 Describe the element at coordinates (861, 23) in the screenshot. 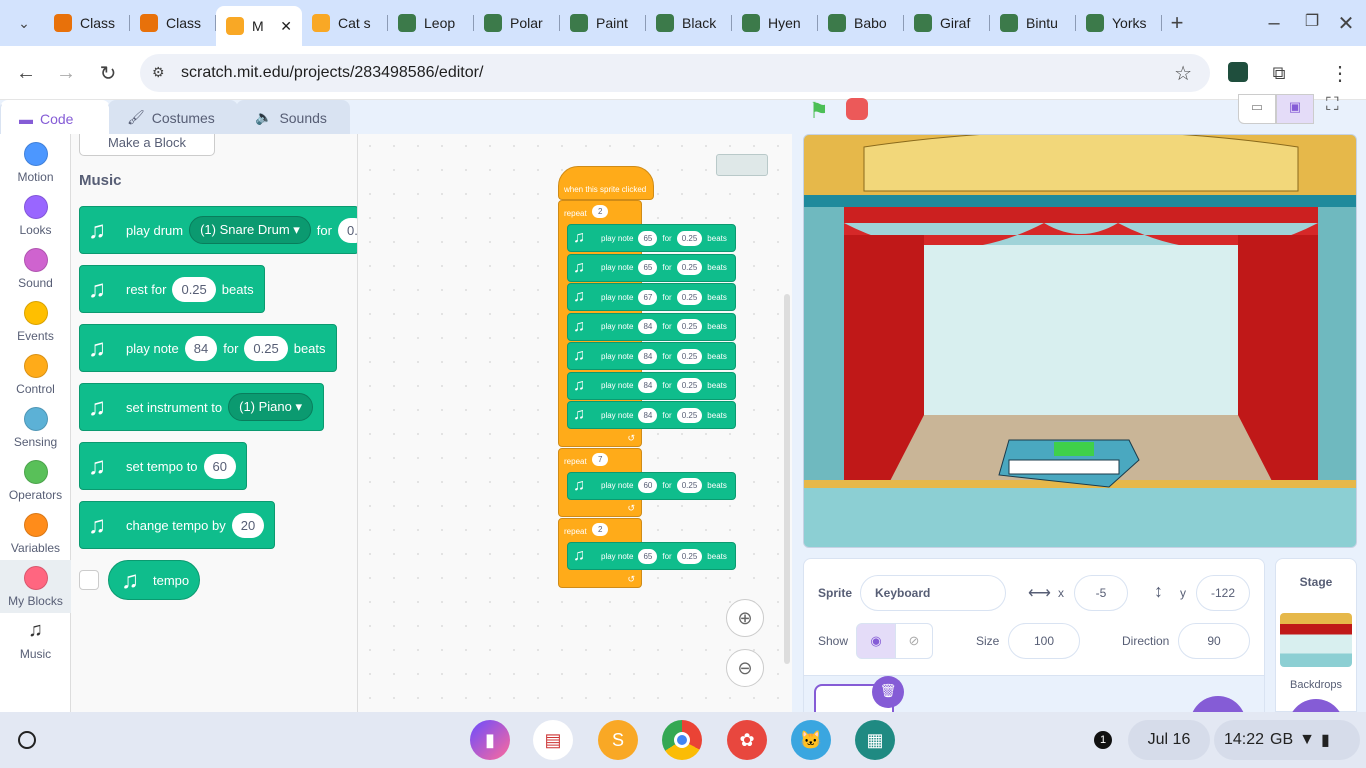

I see `browser-tab: Babo` at that location.